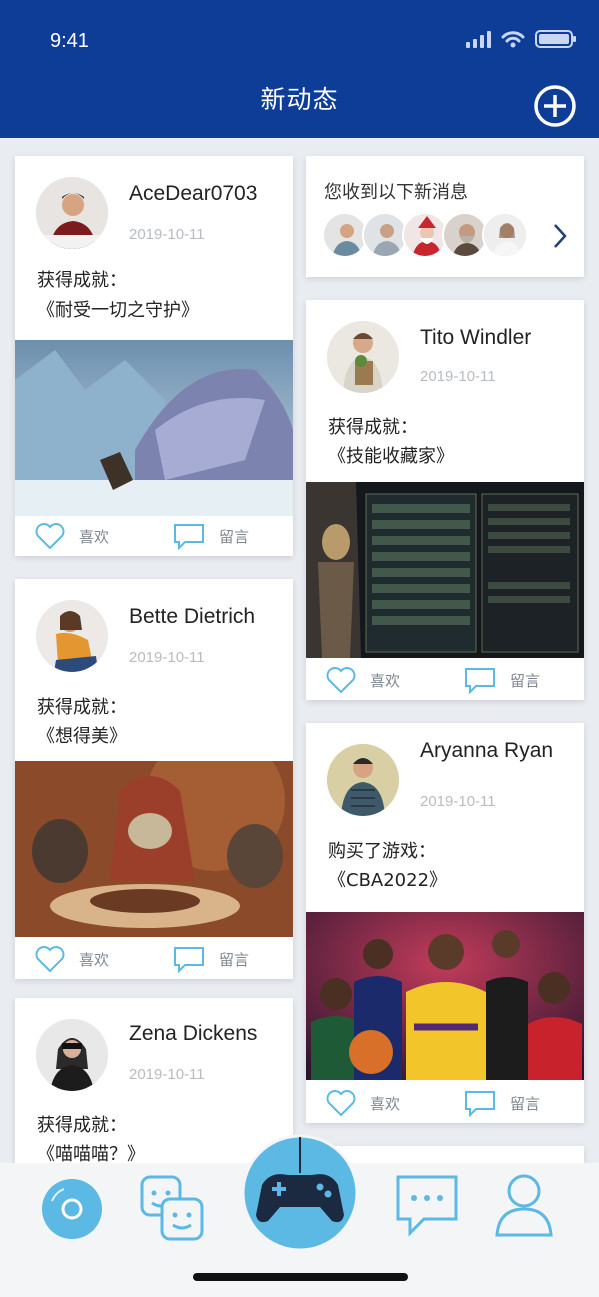  What do you see at coordinates (513, 39) in the screenshot?
I see `wifi-icon` at bounding box center [513, 39].